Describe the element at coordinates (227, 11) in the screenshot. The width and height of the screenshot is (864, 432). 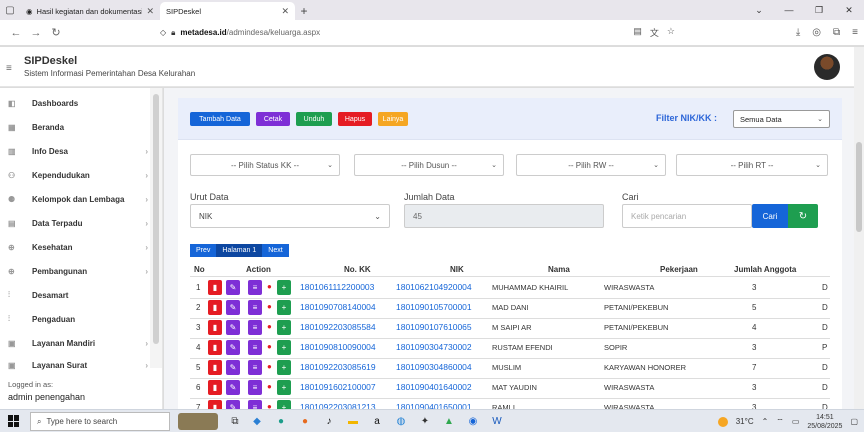
I see `browser-tab-sipdeskel: SIPDeskel ✕` at that location.